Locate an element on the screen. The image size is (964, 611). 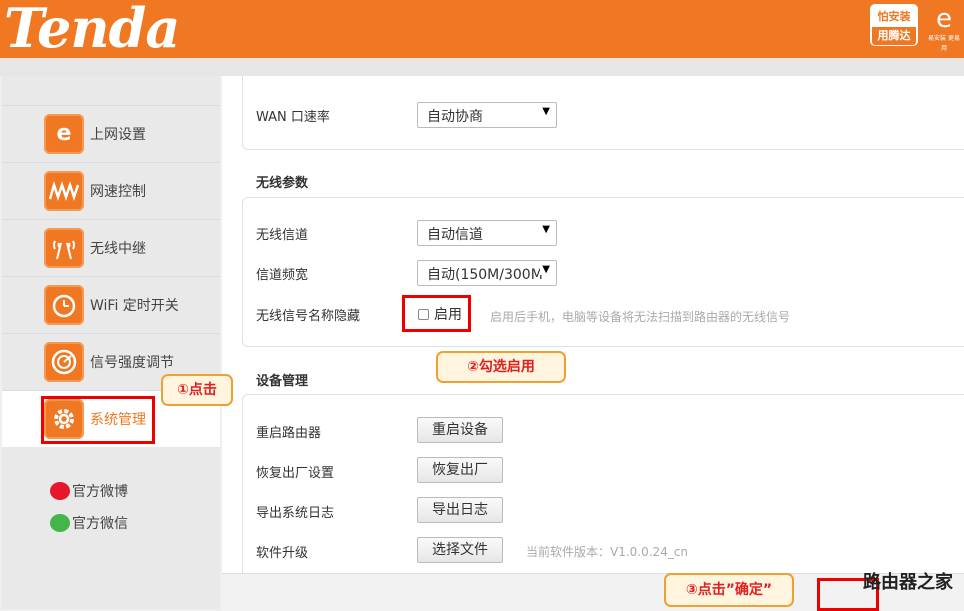
internet-icon: e is located at coordinates (64, 133).